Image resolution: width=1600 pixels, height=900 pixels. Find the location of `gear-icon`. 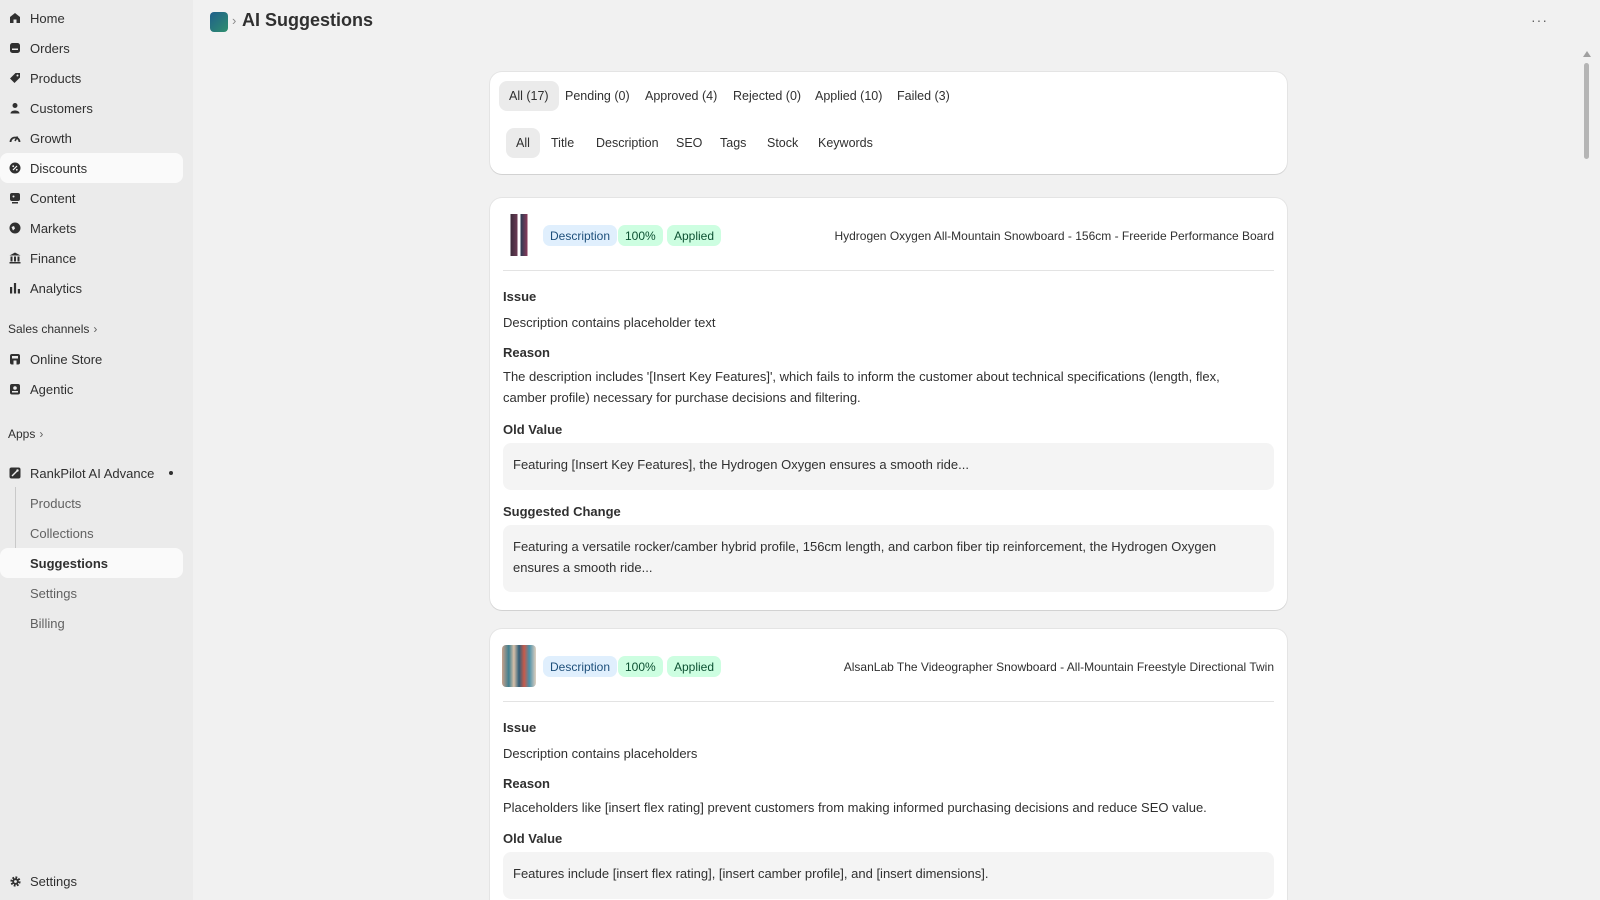

gear-icon is located at coordinates (15, 881).